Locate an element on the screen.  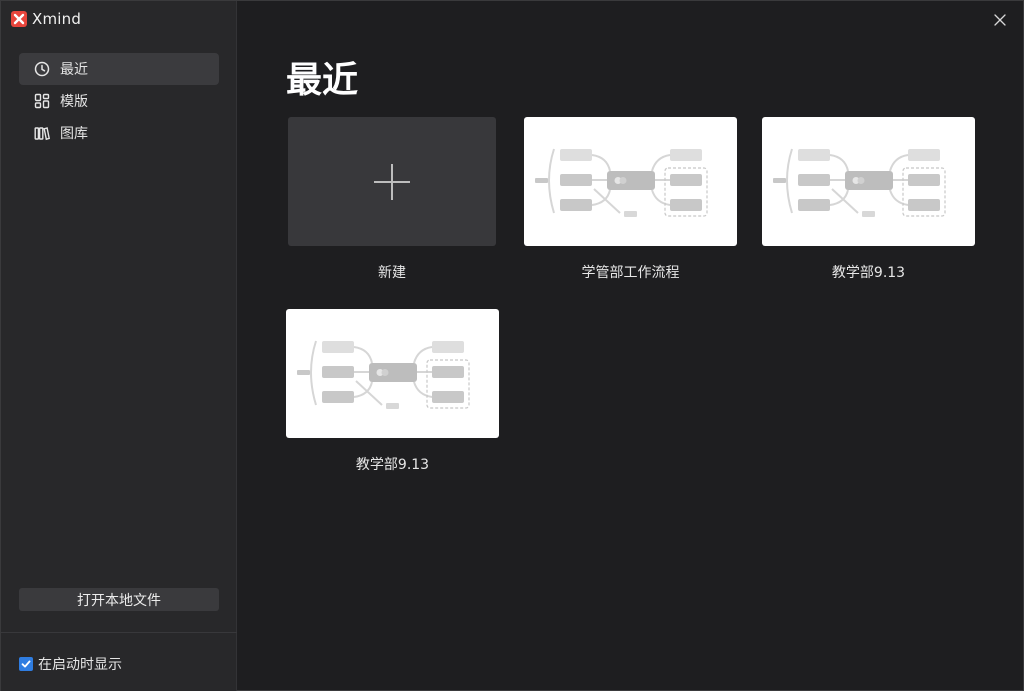
startup-label: 在启动时显示 is located at coordinates (80, 665).